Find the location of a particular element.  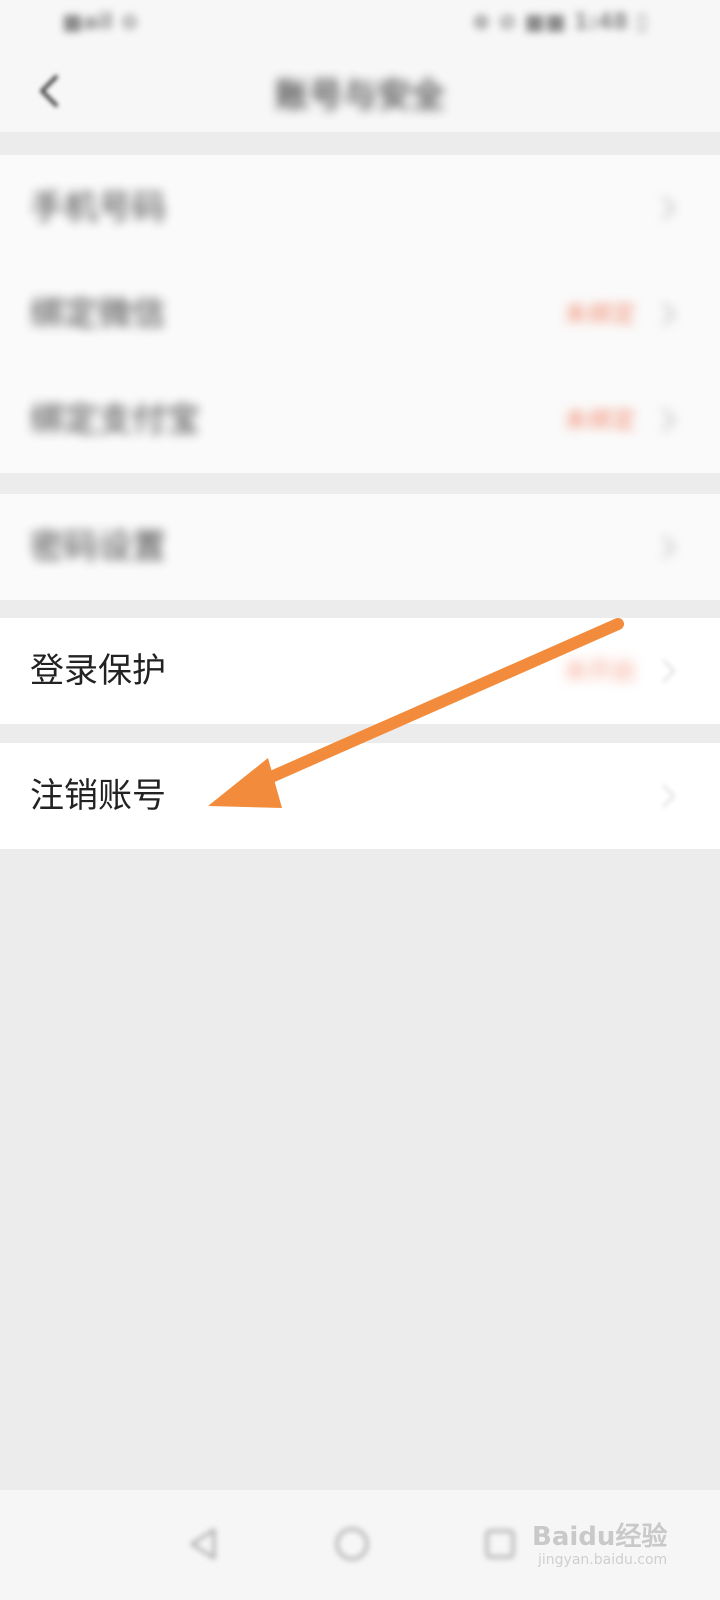

row-label: 密码设置 is located at coordinates (98, 547).